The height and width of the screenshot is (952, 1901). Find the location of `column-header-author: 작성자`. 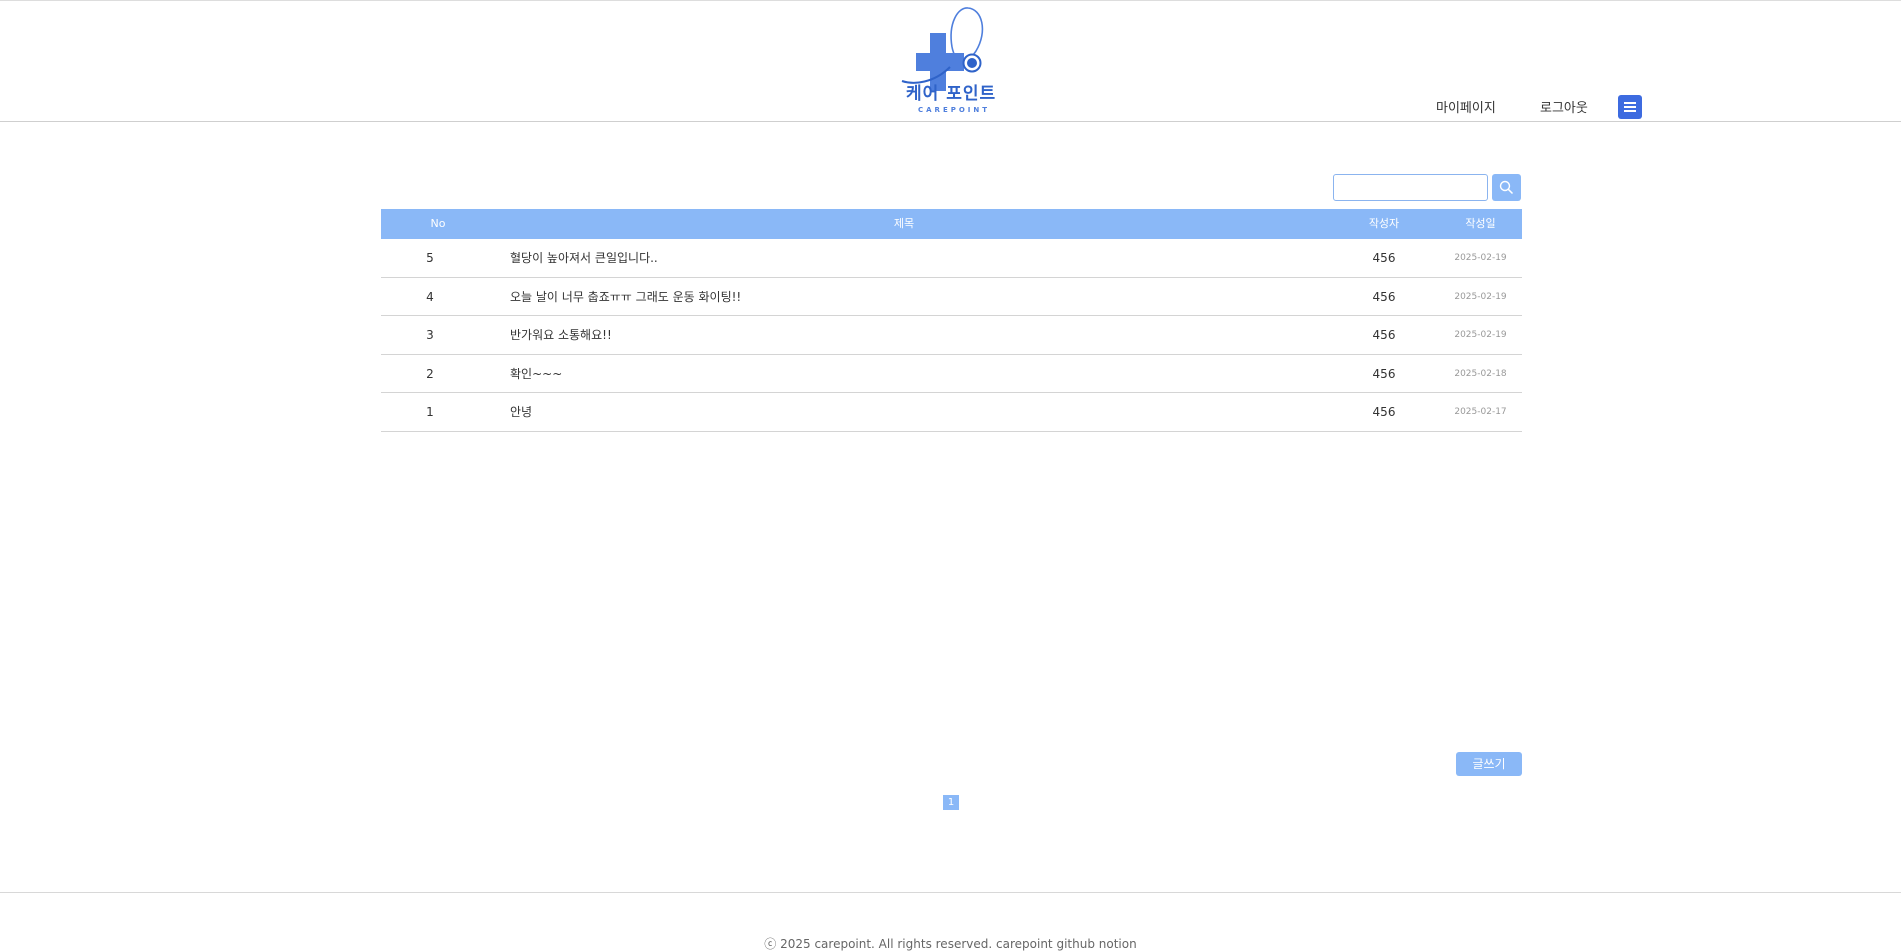

column-header-author: 작성자 is located at coordinates (1384, 223).